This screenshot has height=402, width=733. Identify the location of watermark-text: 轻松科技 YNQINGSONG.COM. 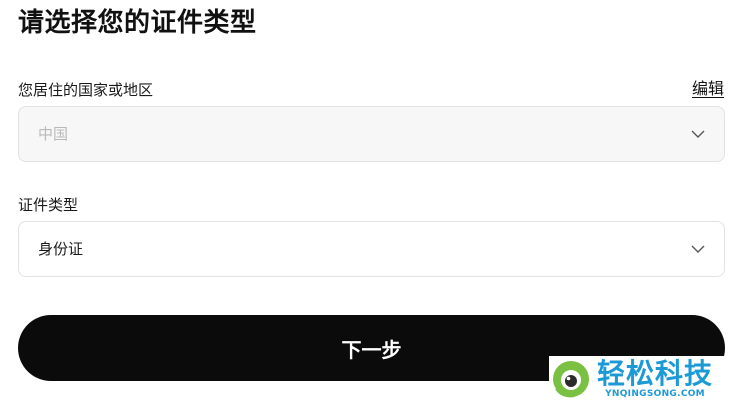
(655, 378).